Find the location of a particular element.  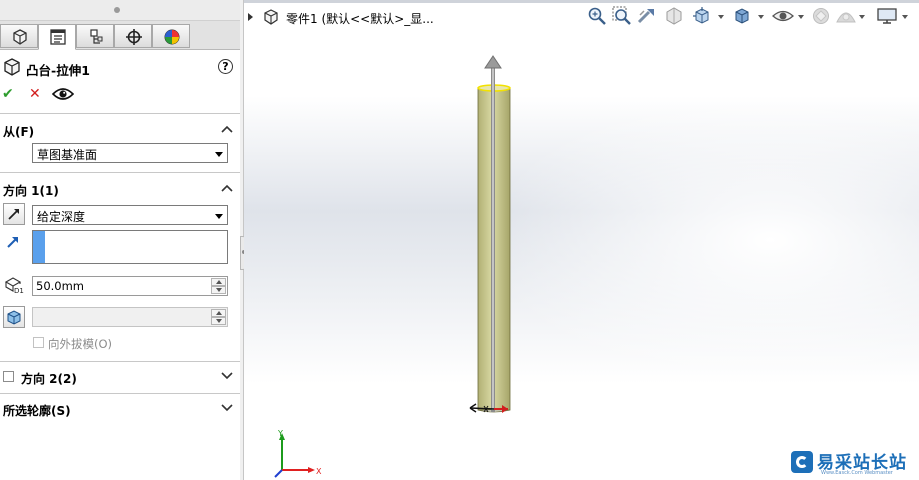

cancel-button: ✕ is located at coordinates (35, 94).